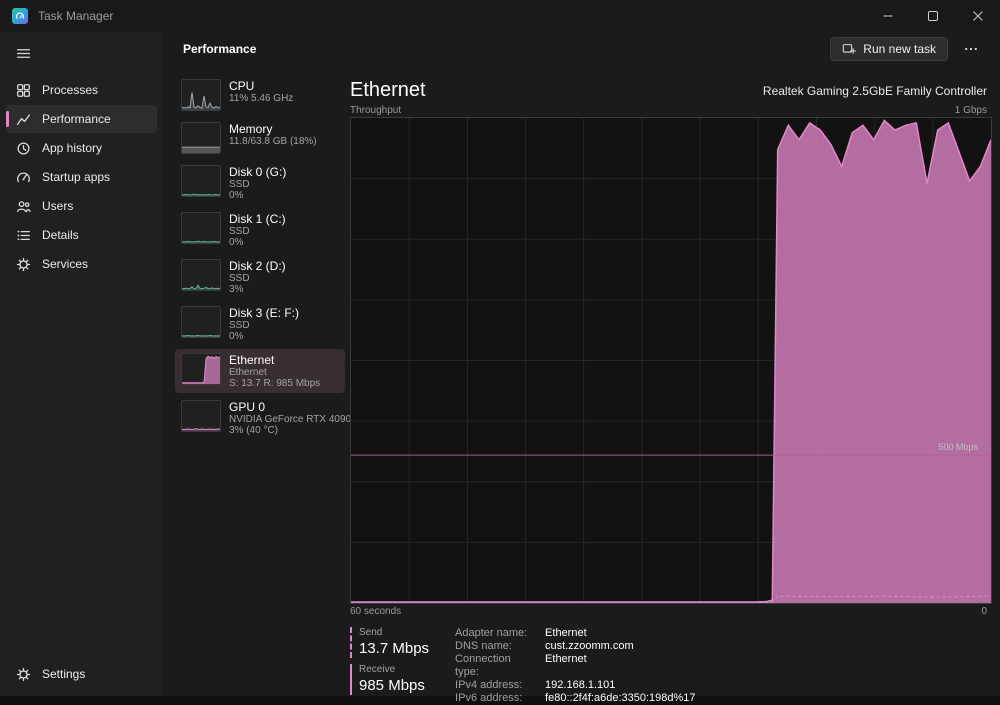 This screenshot has height=705, width=1000. I want to click on app-history-icon, so click(23, 148).